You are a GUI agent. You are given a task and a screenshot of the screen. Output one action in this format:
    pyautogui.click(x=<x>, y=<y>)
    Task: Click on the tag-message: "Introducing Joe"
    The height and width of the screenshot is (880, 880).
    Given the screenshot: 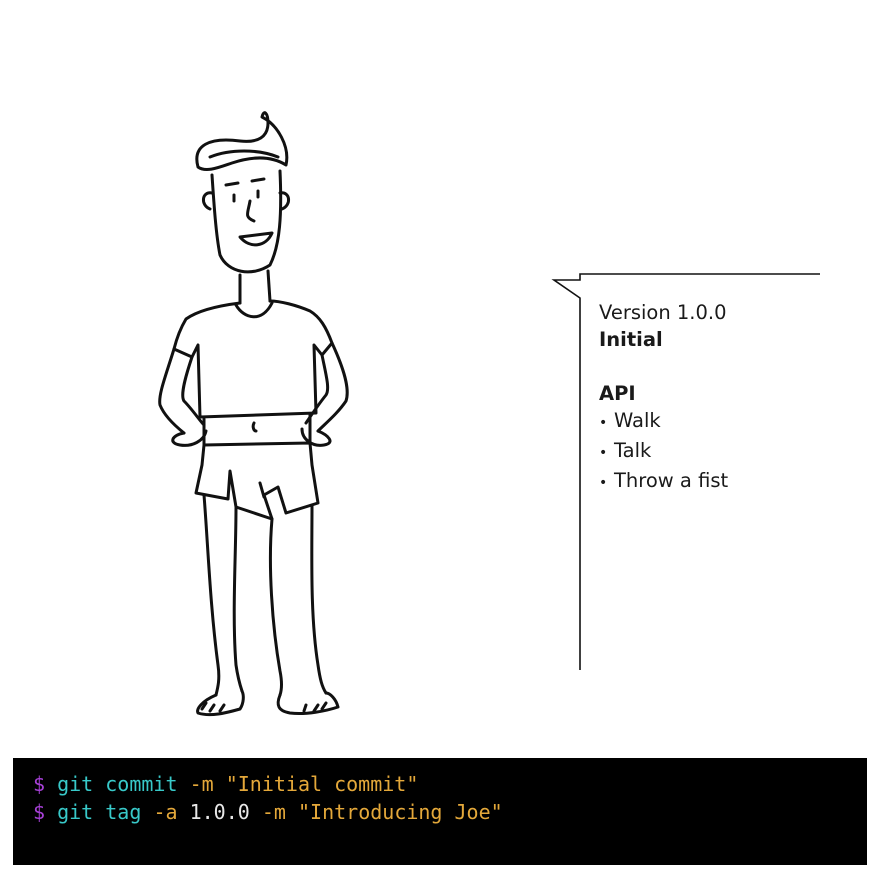 What is the action you would take?
    pyautogui.click(x=400, y=812)
    